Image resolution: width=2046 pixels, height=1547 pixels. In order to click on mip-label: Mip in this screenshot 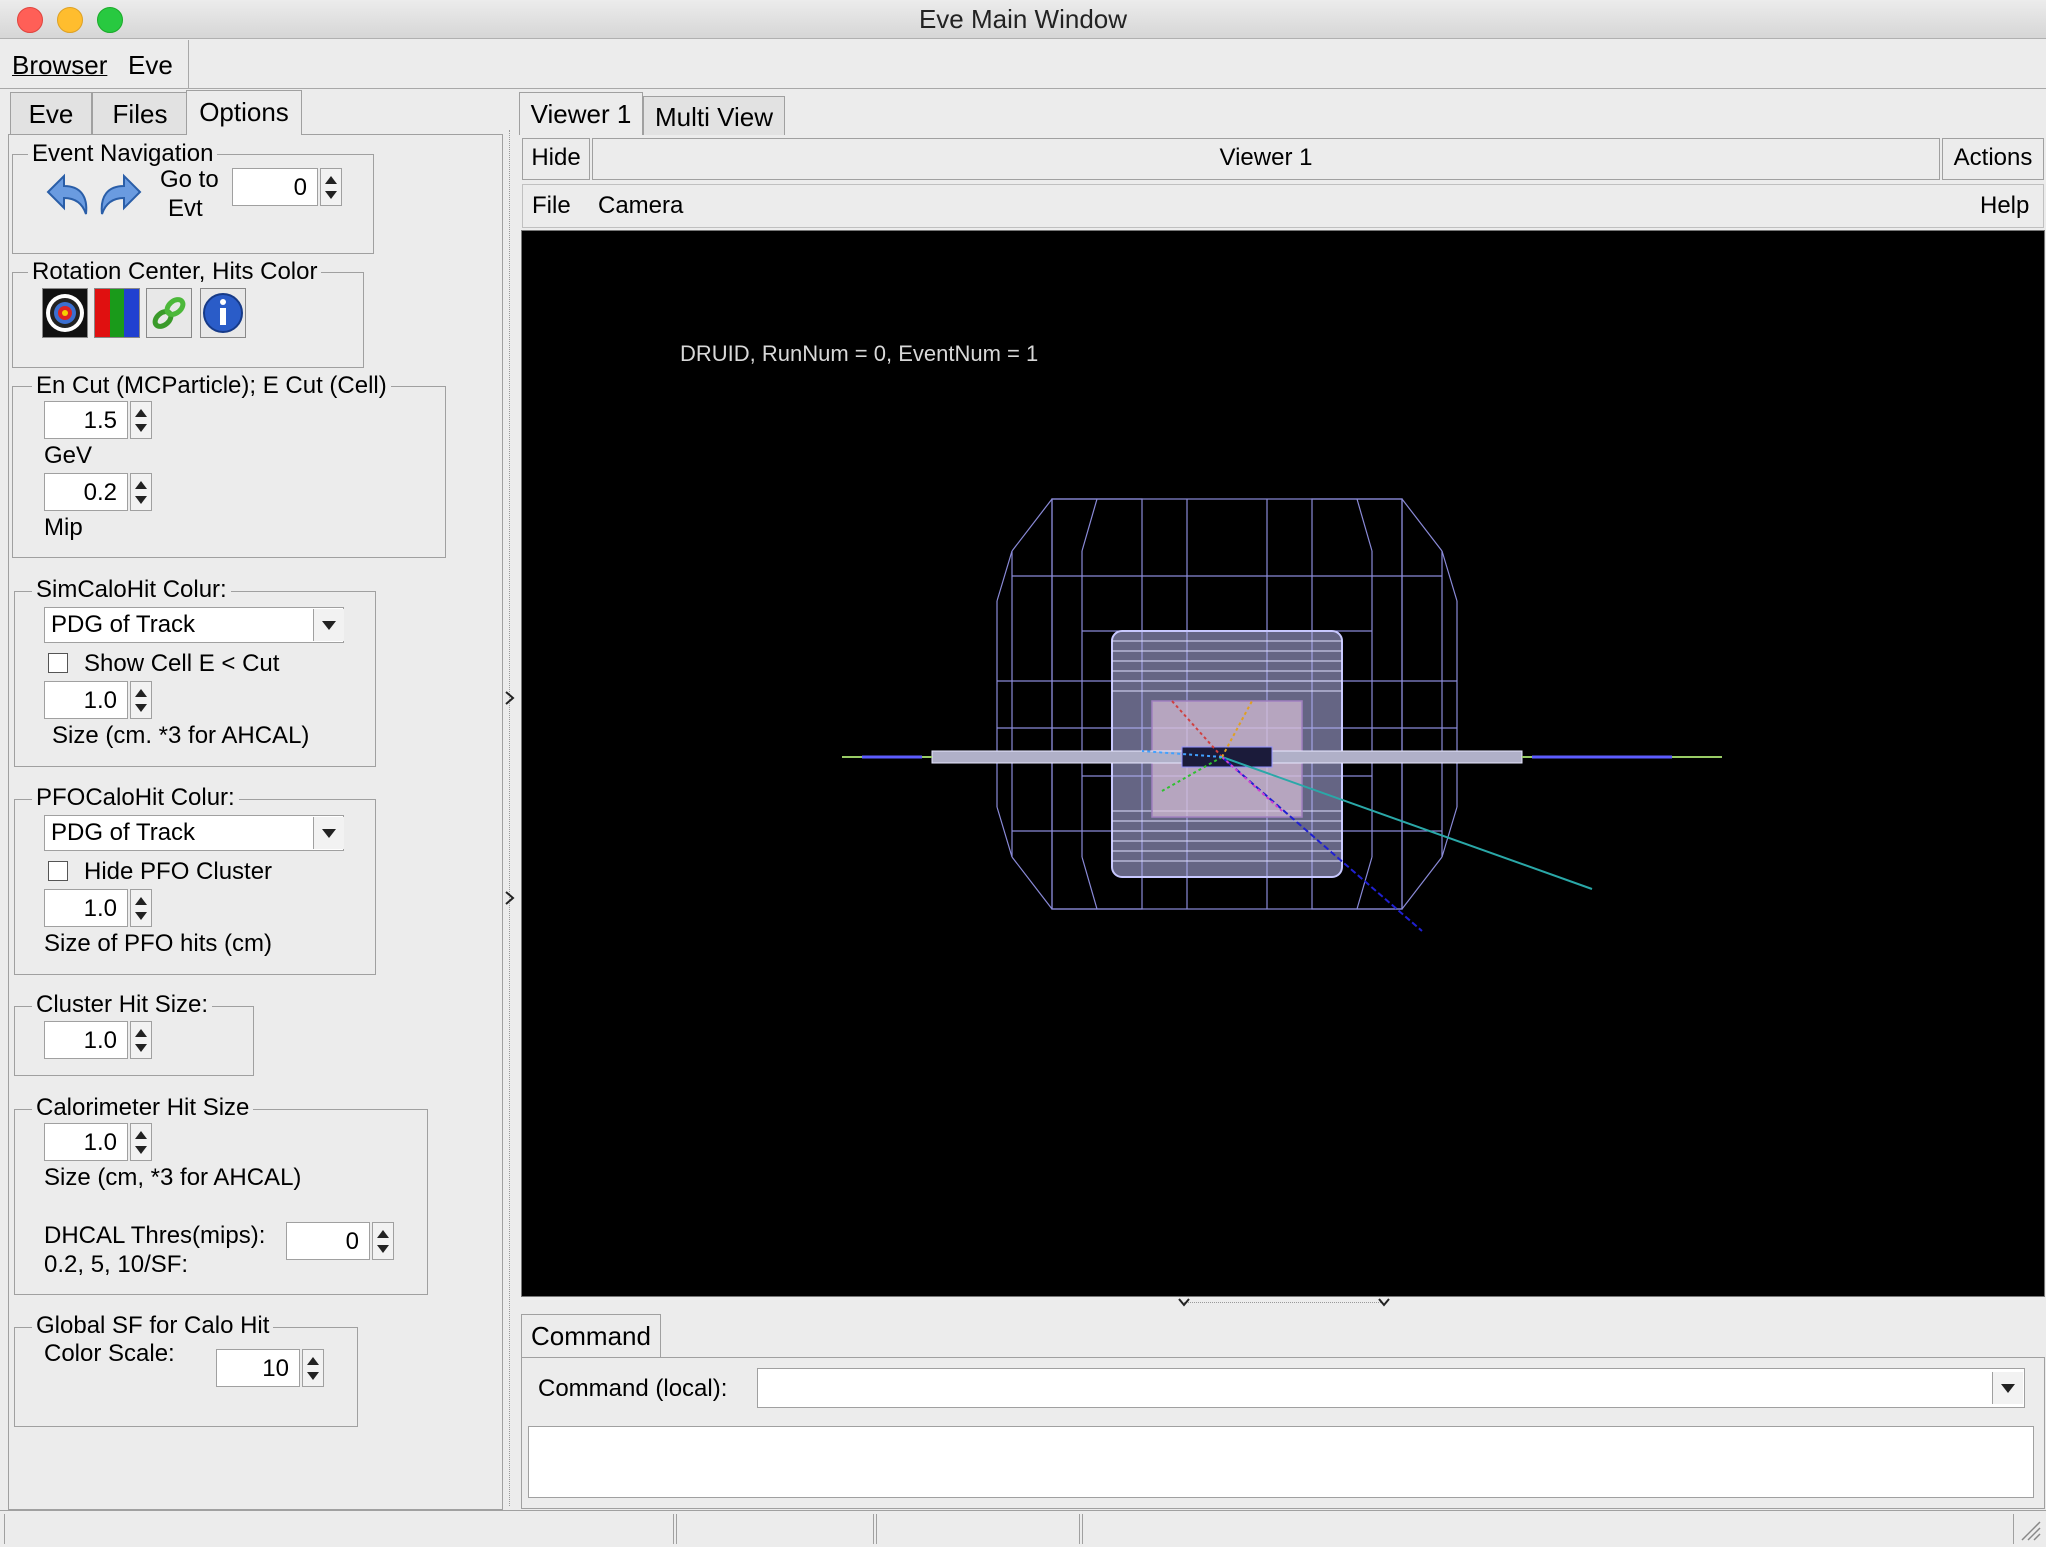, I will do `click(63, 527)`.